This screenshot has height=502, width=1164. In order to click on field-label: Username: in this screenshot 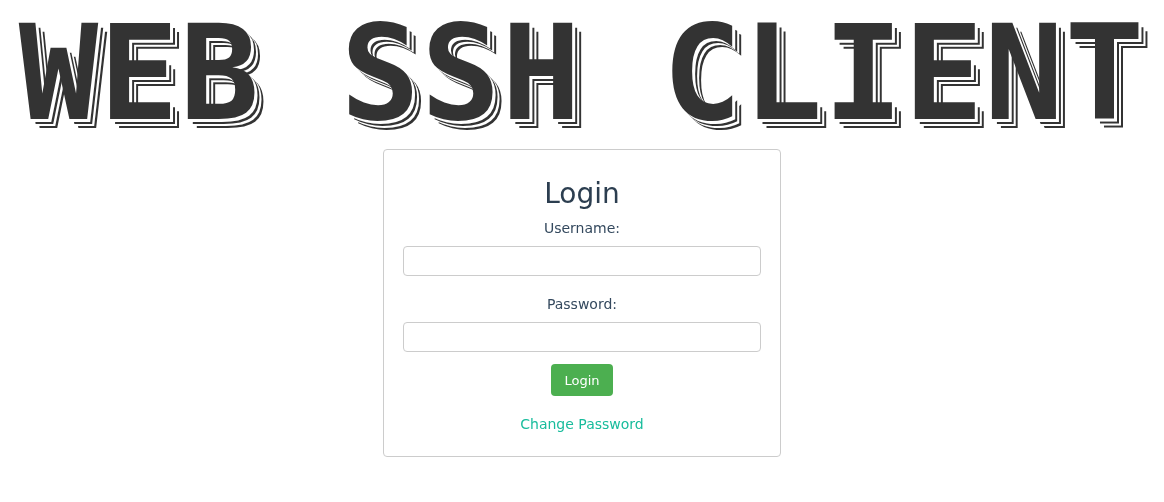, I will do `click(582, 228)`.